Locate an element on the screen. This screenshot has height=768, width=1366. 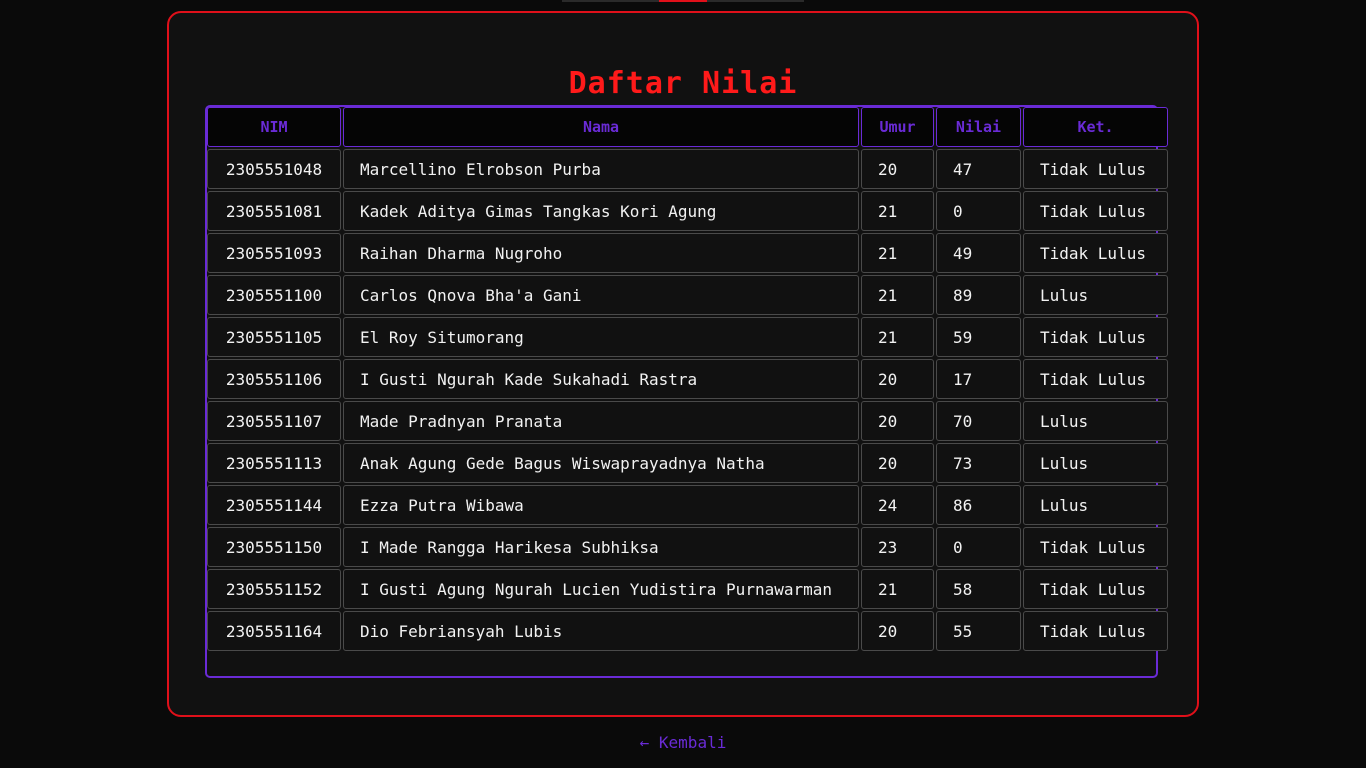
top-navigation-strip is located at coordinates (683, 1).